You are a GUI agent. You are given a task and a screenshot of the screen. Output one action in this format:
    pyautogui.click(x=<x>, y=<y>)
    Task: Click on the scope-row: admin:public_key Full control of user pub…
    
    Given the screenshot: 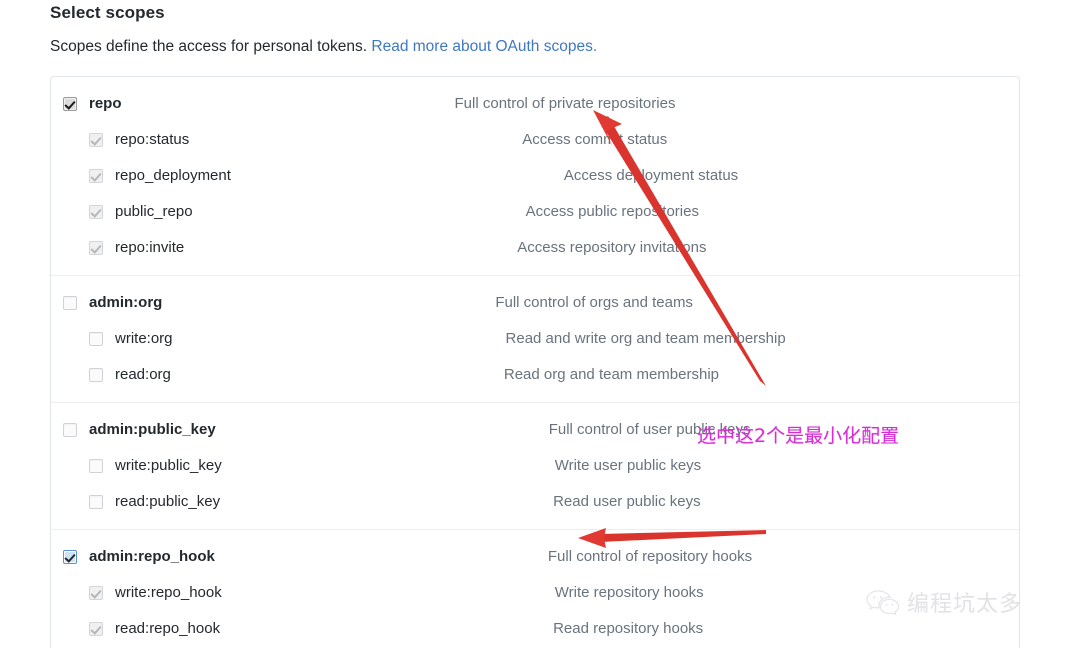 What is the action you would take?
    pyautogui.click(x=535, y=430)
    